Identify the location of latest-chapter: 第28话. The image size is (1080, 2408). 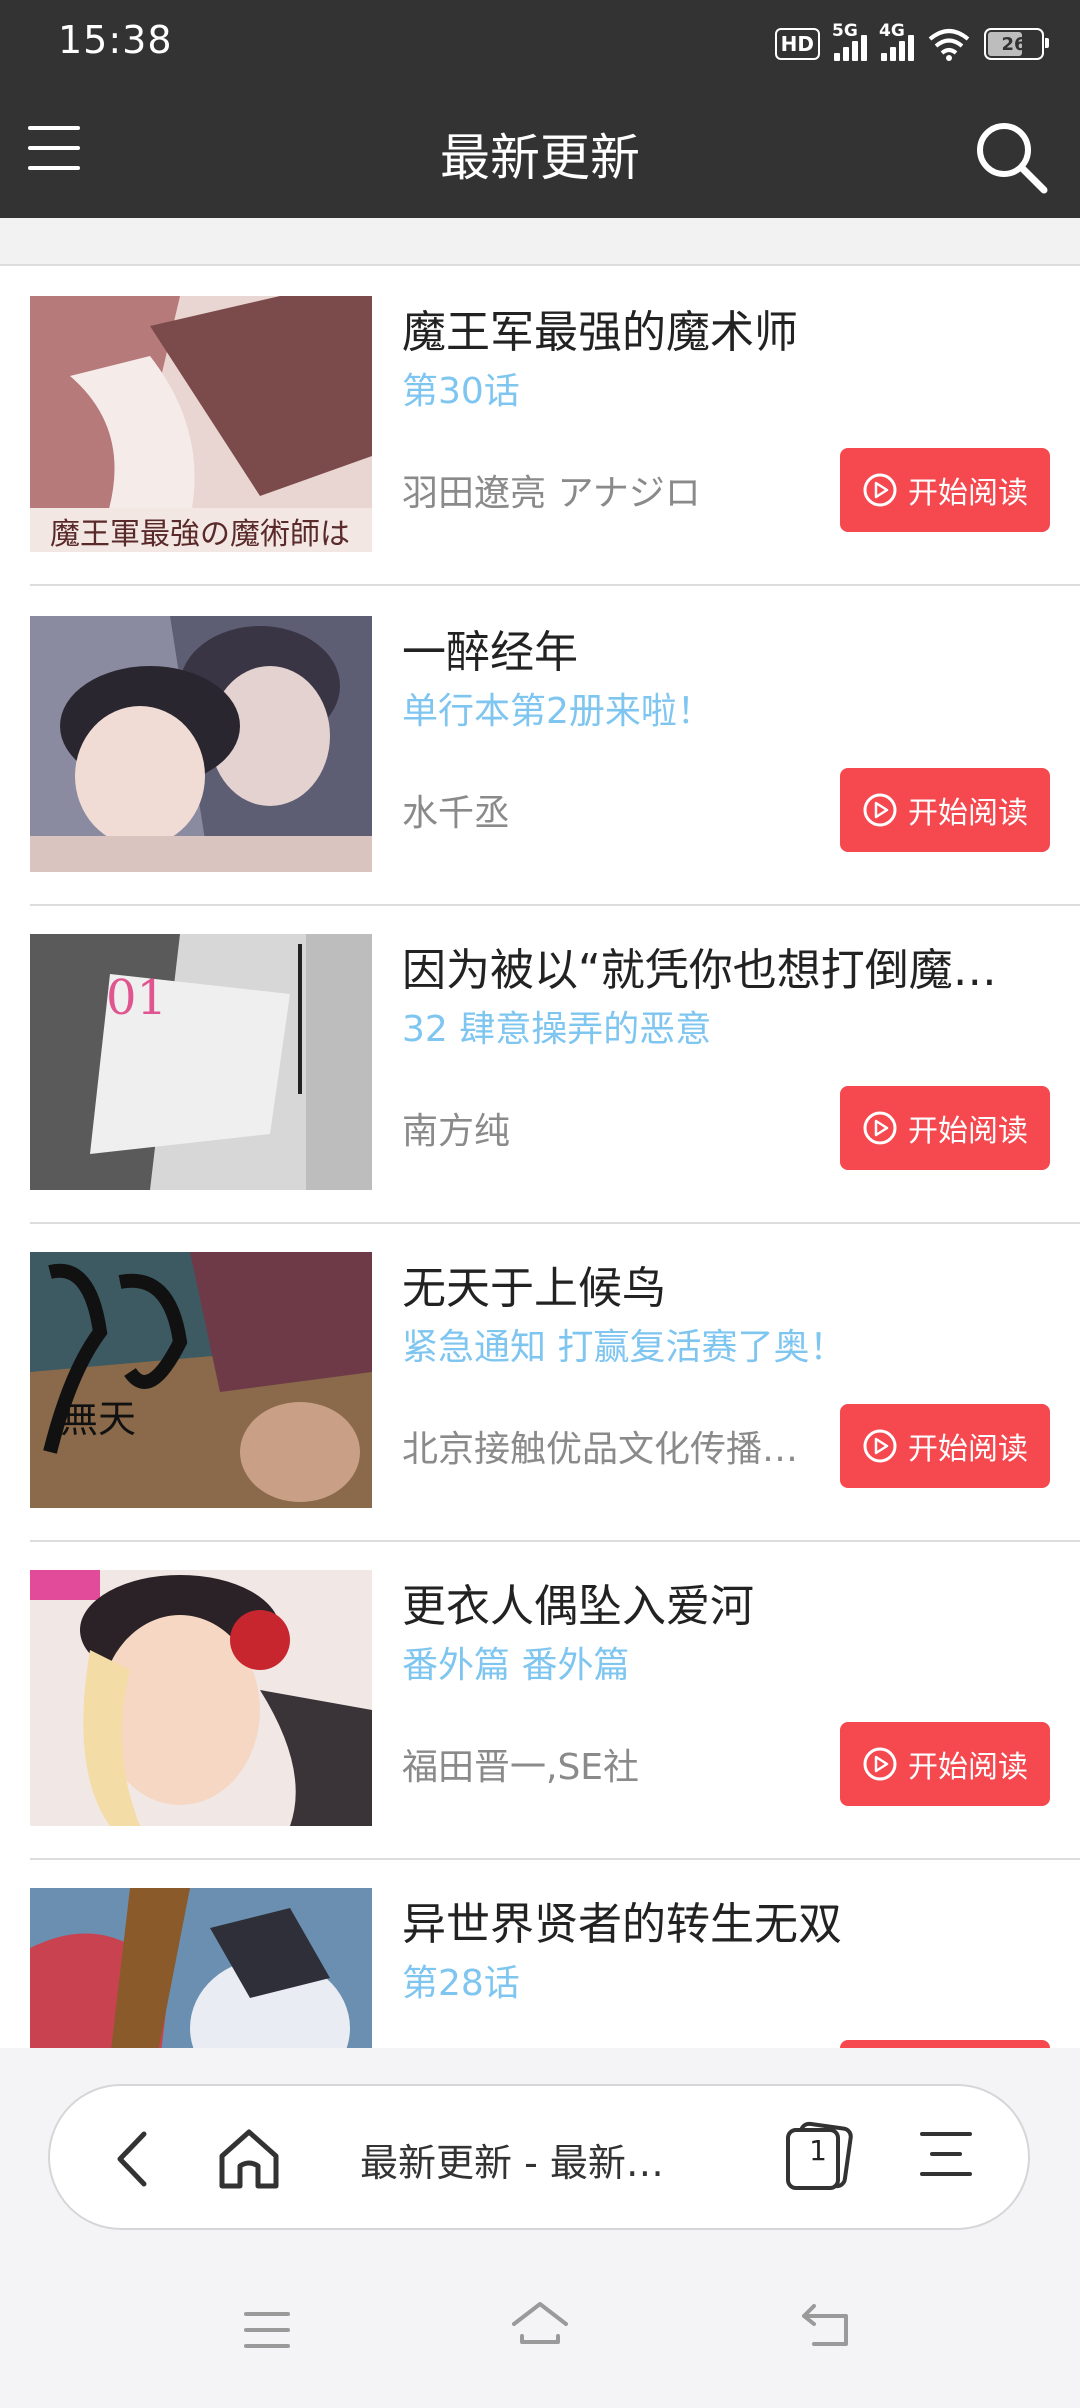
(727, 1980).